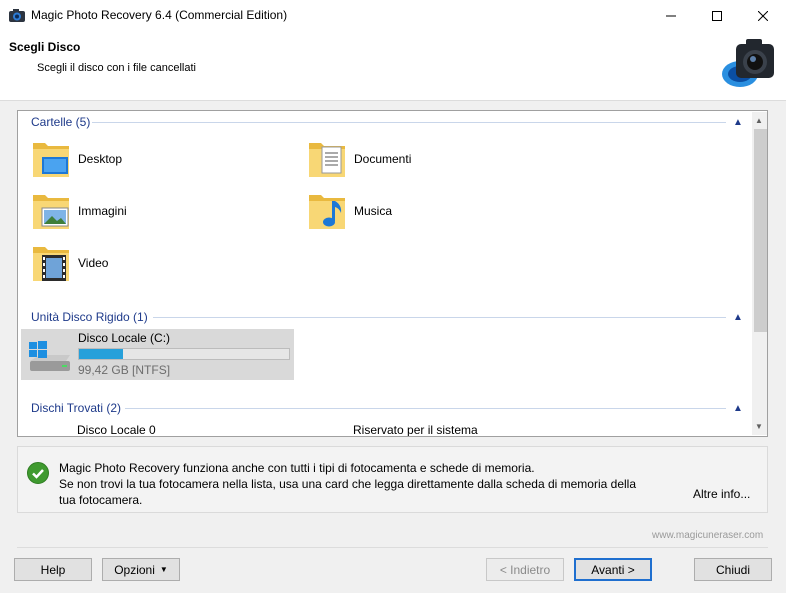  I want to click on collapse-hard-disks-icon: ▲, so click(738, 318).